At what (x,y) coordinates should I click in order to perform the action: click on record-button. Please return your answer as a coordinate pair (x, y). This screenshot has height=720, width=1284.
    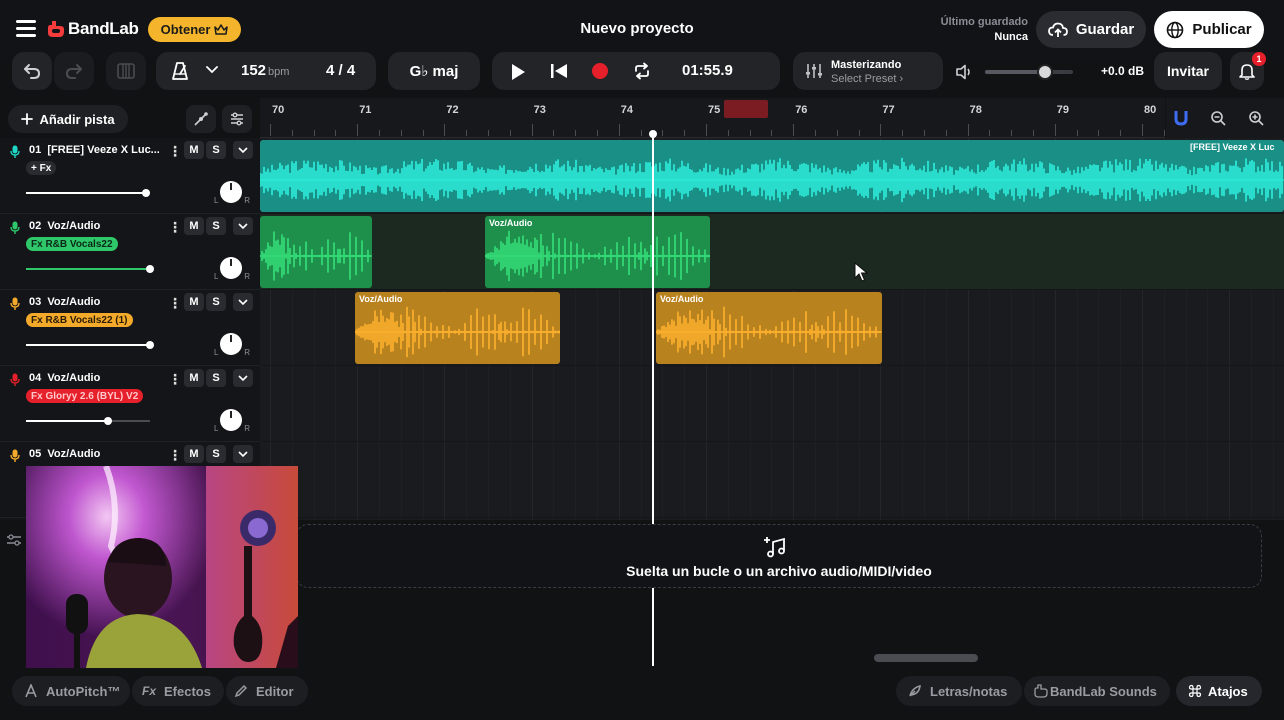
    Looking at the image, I should click on (600, 71).